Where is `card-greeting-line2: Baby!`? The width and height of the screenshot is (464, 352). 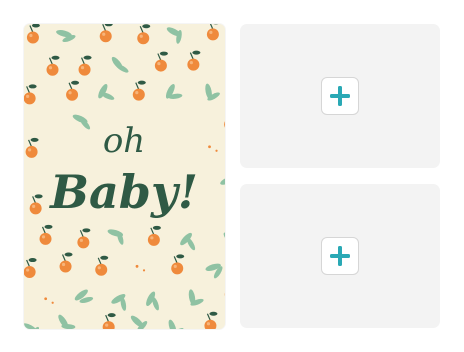 card-greeting-line2: Baby! is located at coordinates (123, 192).